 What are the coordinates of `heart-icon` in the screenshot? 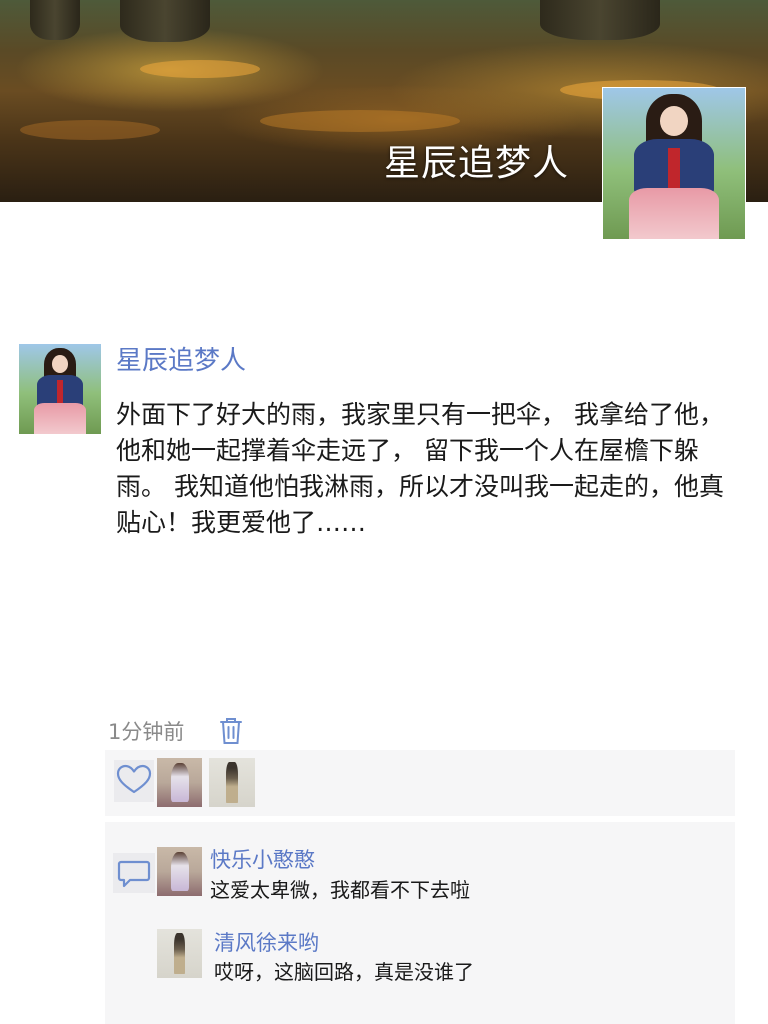 It's located at (134, 781).